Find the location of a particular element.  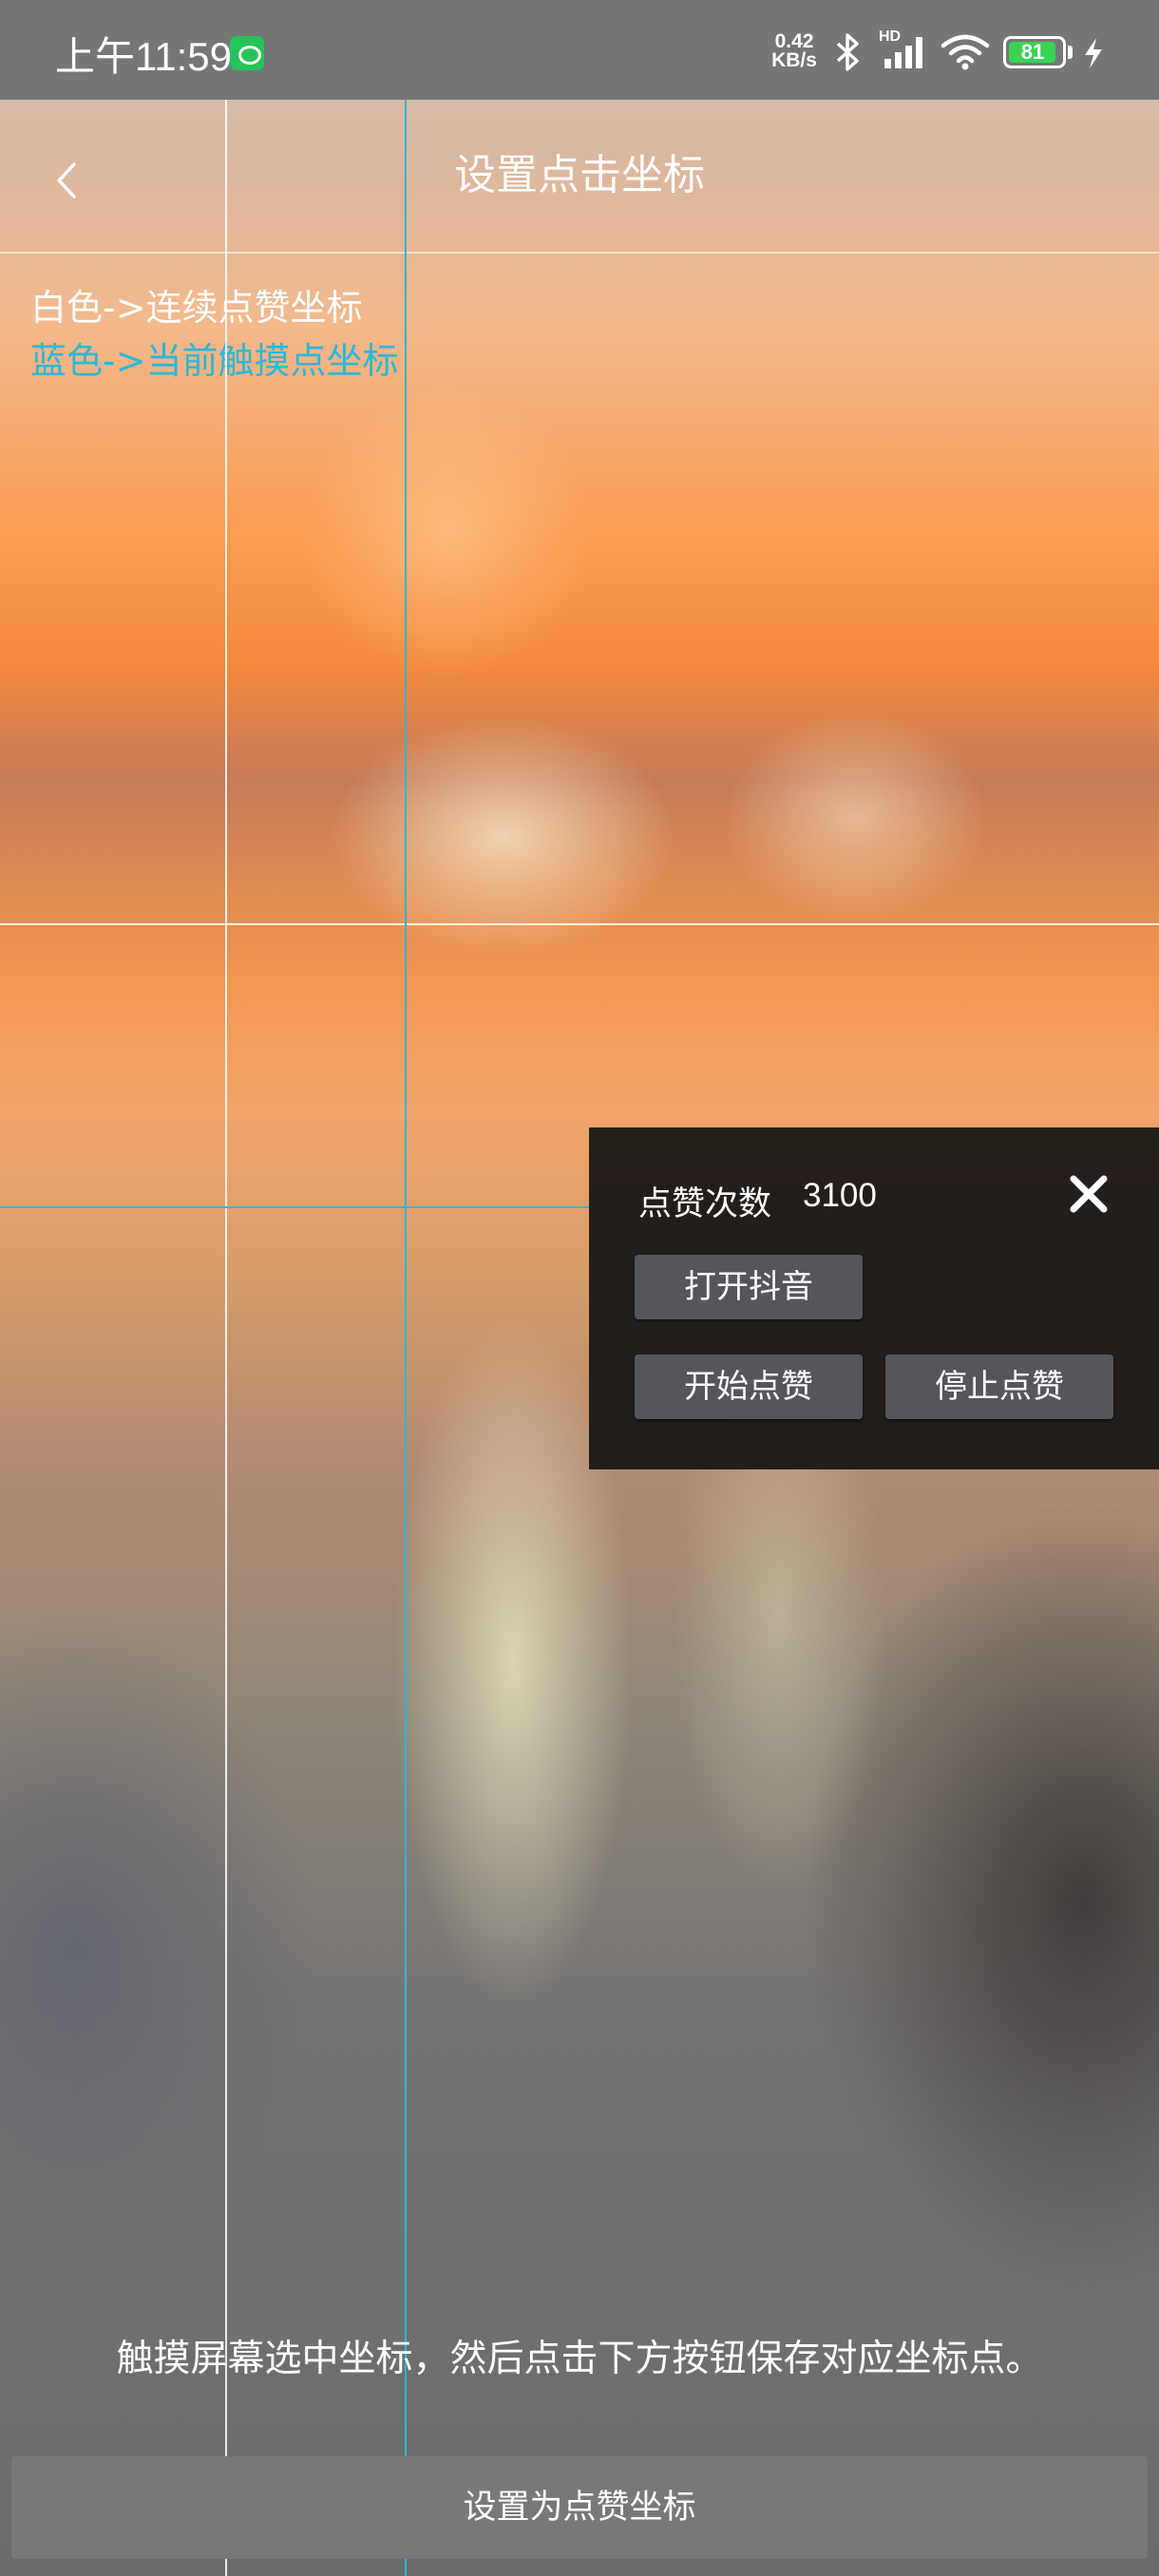

status-time: 上午11:59 is located at coordinates (143, 56).